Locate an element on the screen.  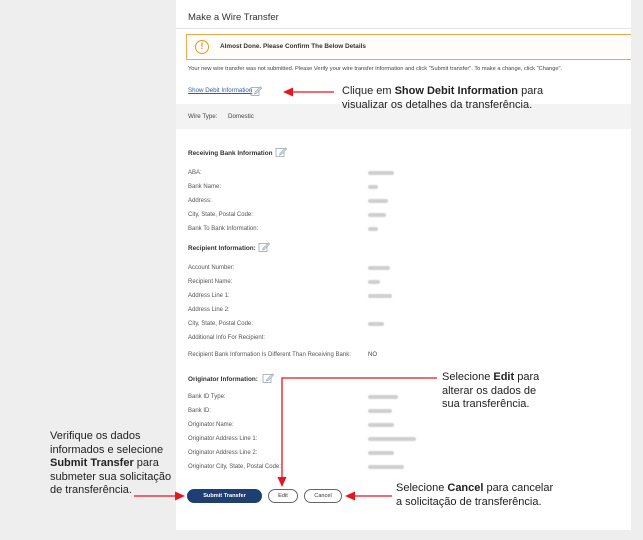
edit-debit-icon is located at coordinates (256, 91).